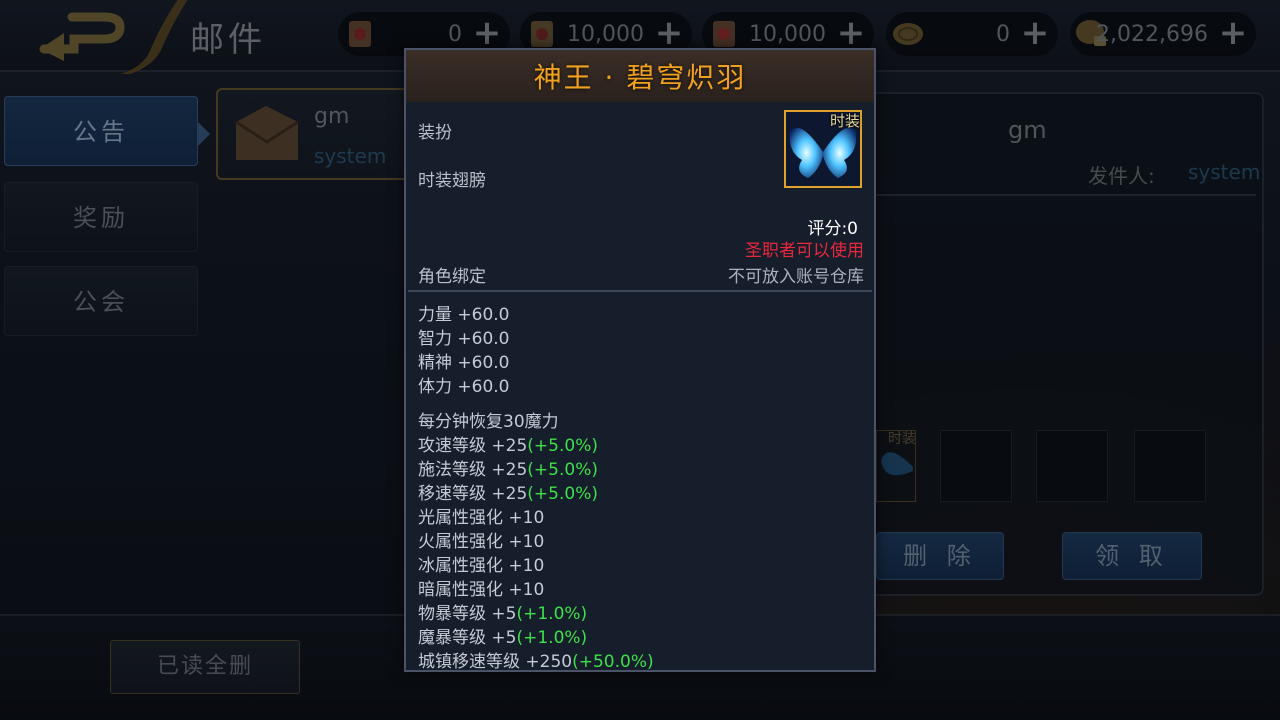 The width and height of the screenshot is (1280, 720). What do you see at coordinates (452, 181) in the screenshot?
I see `item-subtype: 时装翅膀` at bounding box center [452, 181].